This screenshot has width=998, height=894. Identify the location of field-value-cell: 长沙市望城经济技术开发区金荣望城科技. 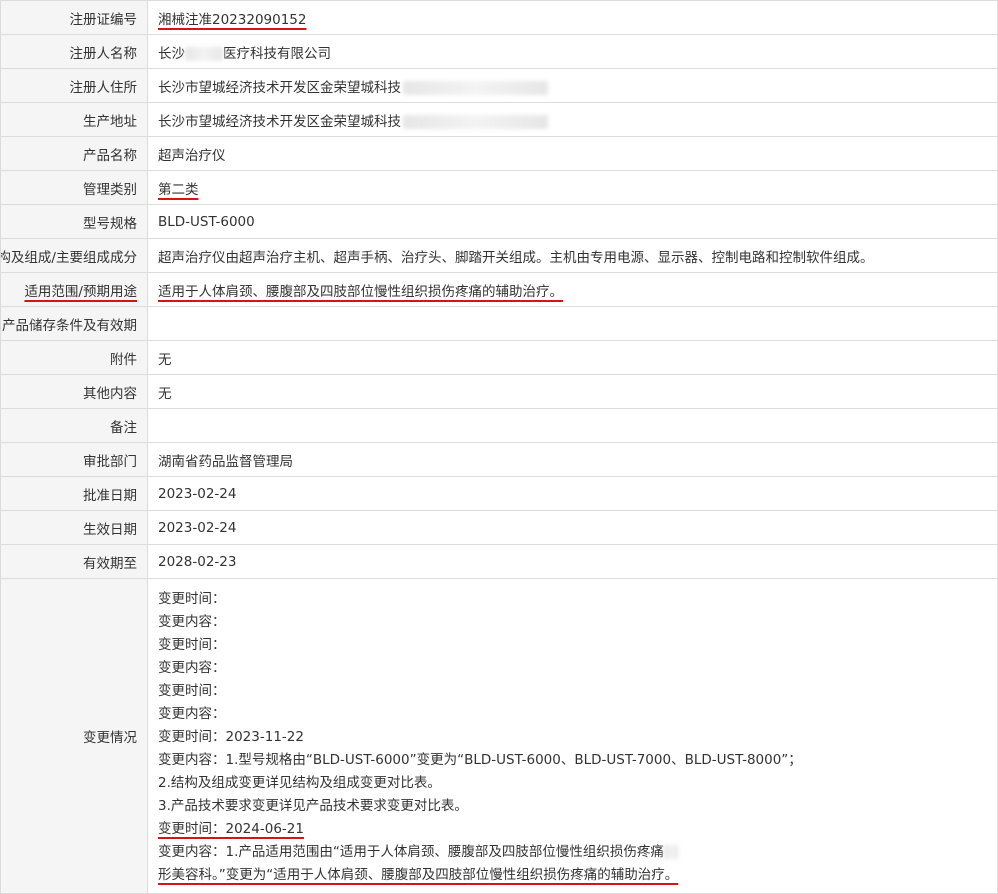
(572, 85).